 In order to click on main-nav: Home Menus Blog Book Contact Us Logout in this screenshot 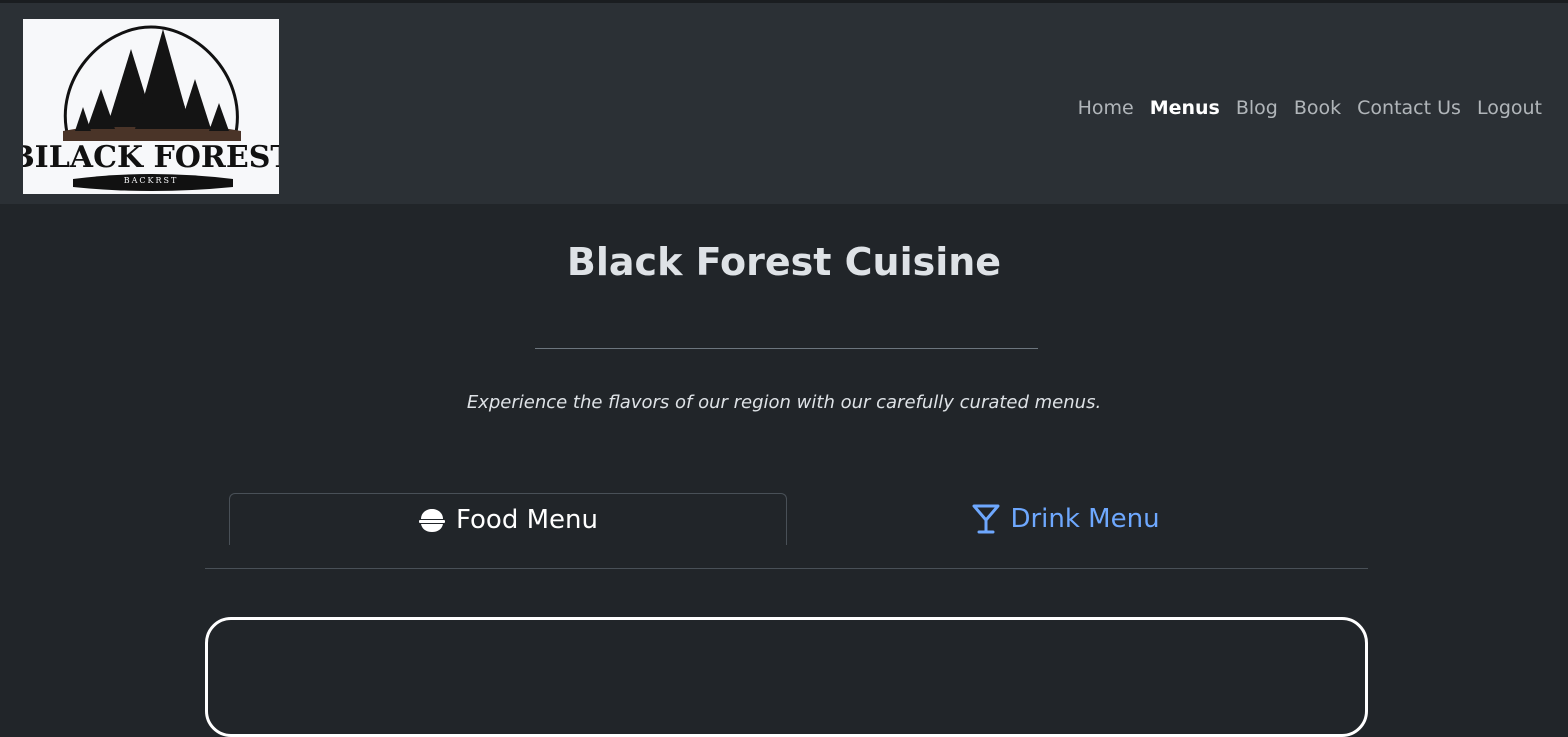, I will do `click(1306, 108)`.